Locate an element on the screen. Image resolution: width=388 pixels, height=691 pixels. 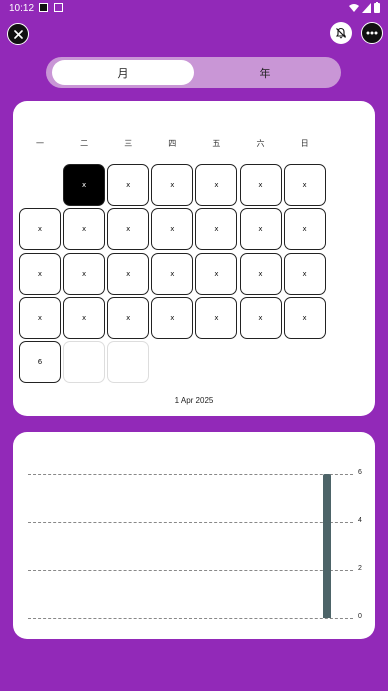
y-tick-label: 0 is located at coordinates (360, 616).